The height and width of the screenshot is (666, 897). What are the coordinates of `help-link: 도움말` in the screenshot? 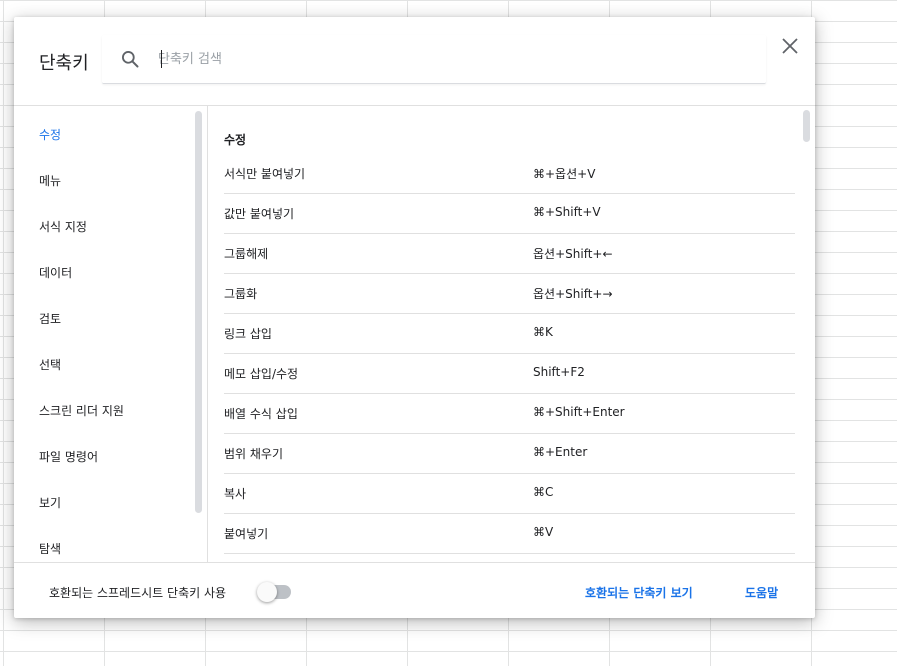 It's located at (761, 592).